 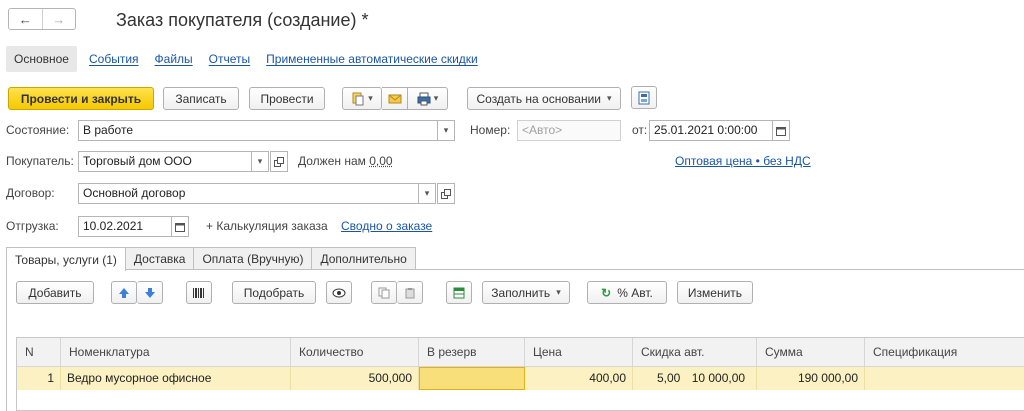 I want to click on shipment-label: Отгрузка:, so click(x=32, y=226).